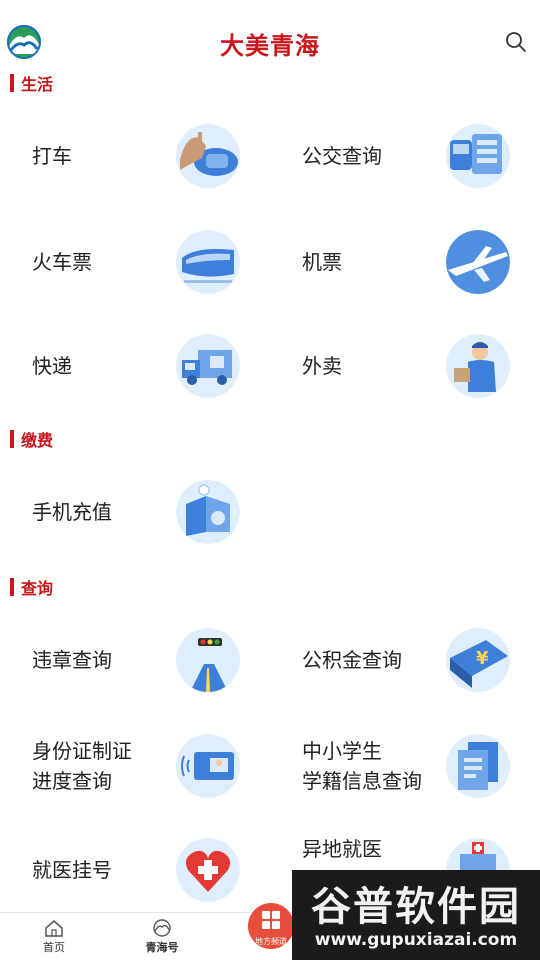 The height and width of the screenshot is (960, 540). Describe the element at coordinates (416, 907) in the screenshot. I see `watermark-text: 谷普软件园` at that location.